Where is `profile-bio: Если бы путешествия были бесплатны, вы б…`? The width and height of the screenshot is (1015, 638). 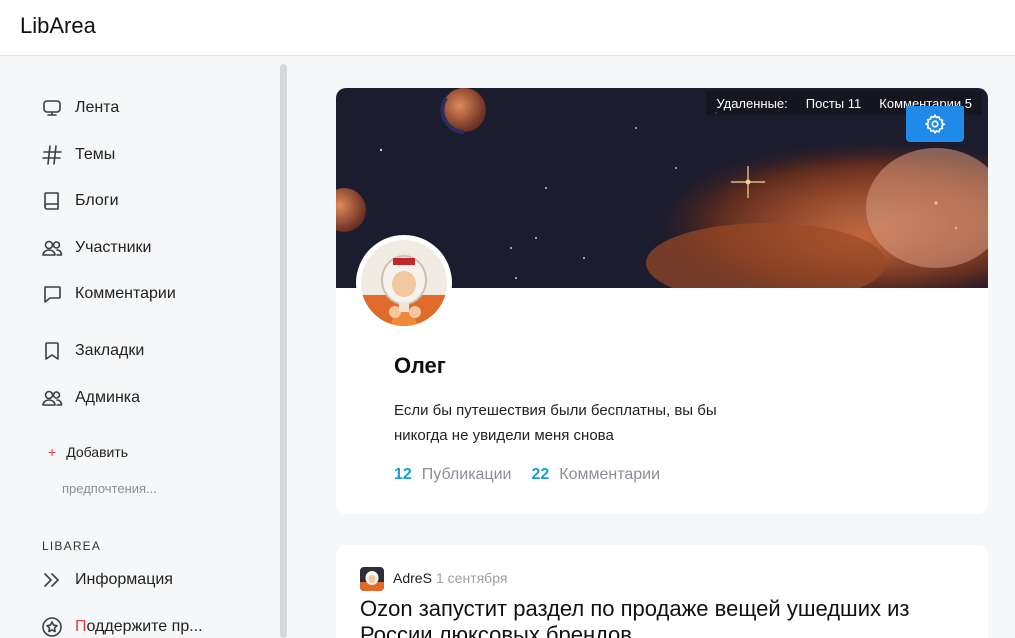
profile-bio: Если бы путешествия были бесплатны, вы б… is located at coordinates (555, 423).